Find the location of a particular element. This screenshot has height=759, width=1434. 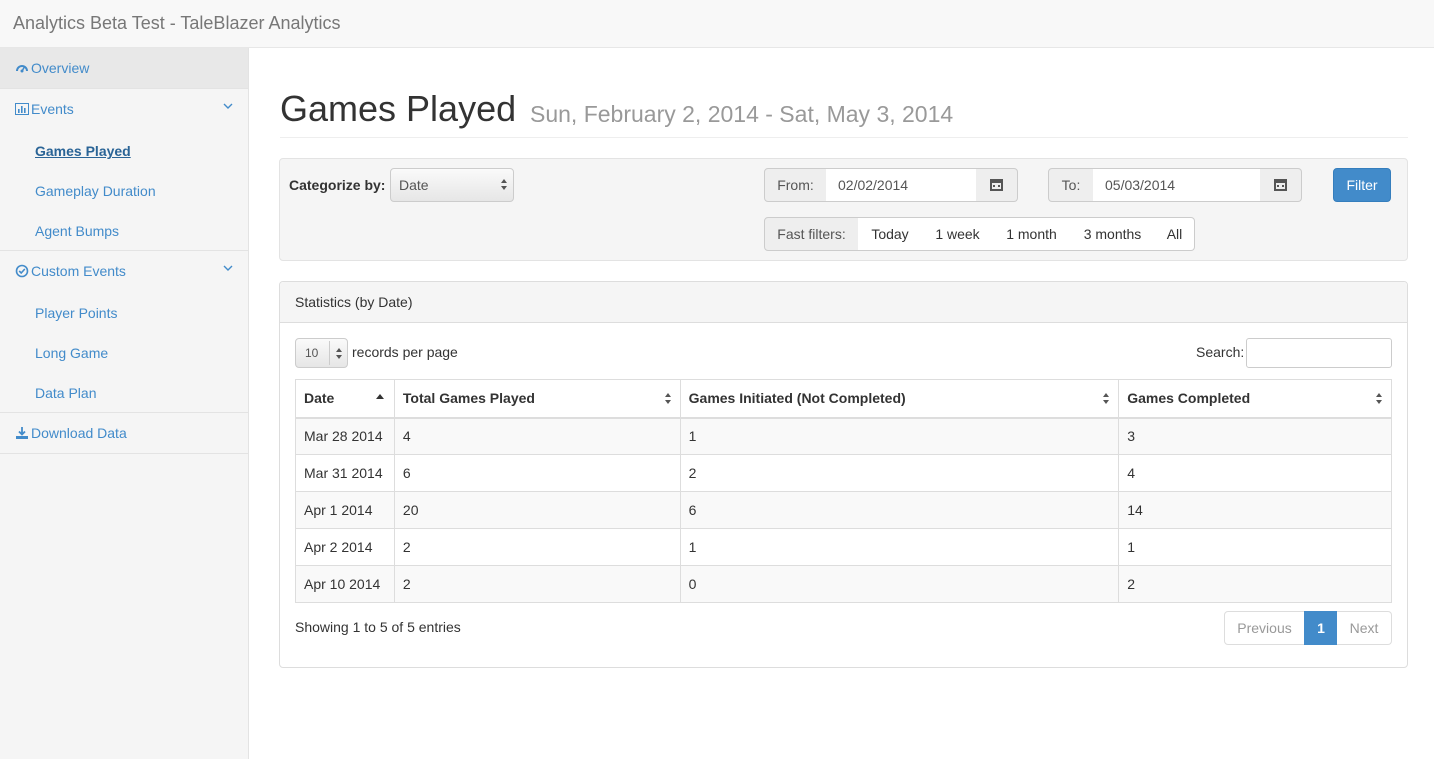

page-length-select: 10 is located at coordinates (321, 353).